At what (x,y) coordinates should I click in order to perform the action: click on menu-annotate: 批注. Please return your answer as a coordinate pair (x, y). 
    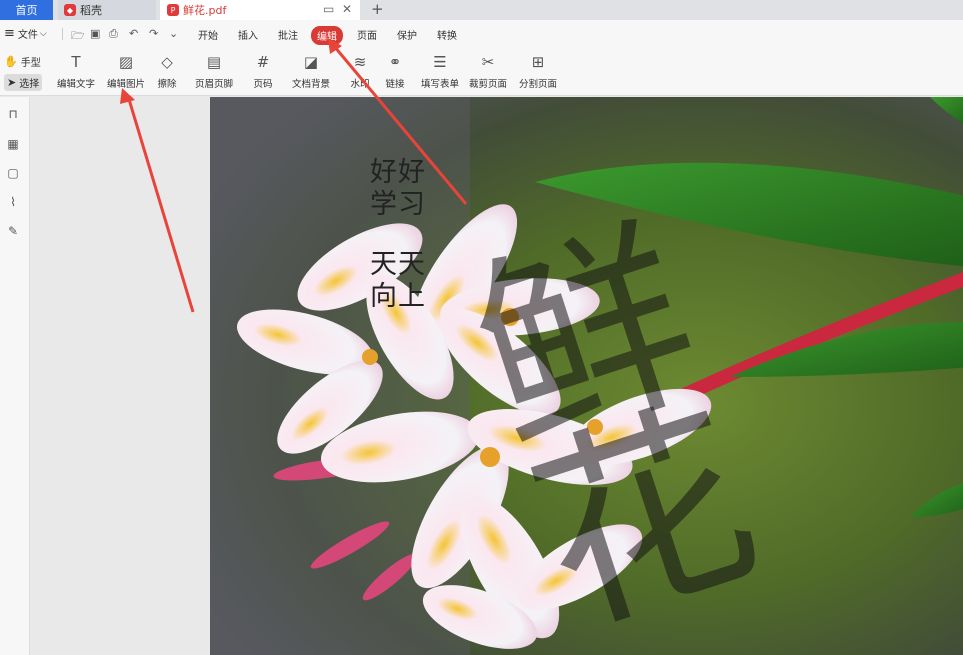
    Looking at the image, I should click on (288, 34).